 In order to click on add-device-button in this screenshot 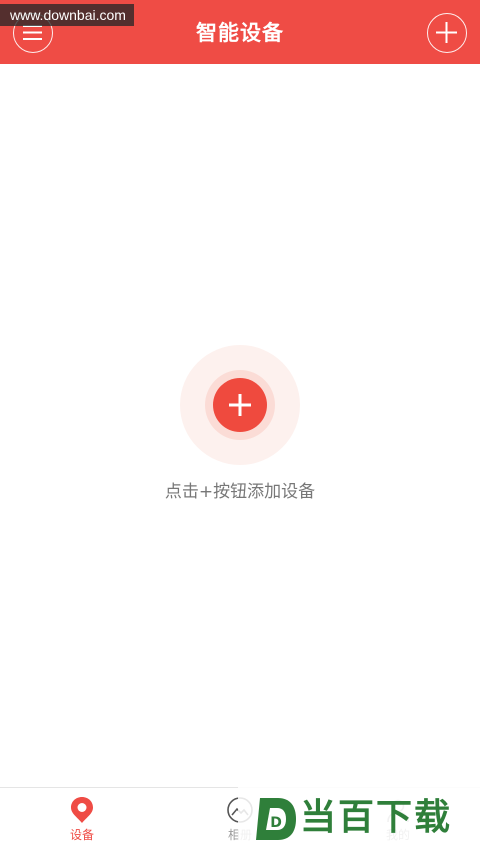, I will do `click(447, 33)`.